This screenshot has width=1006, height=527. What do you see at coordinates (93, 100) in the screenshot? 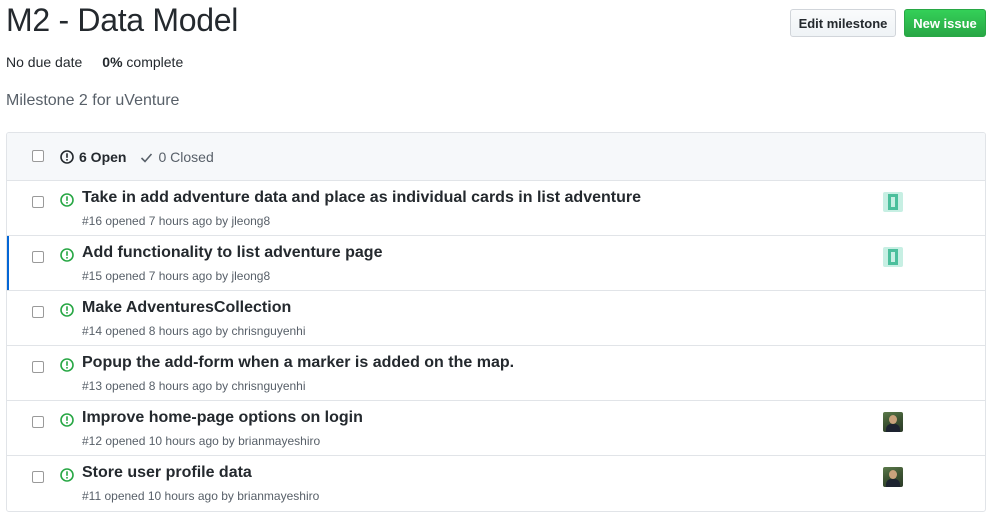
I see `milestone-description: Milestone 2 for uVenture` at bounding box center [93, 100].